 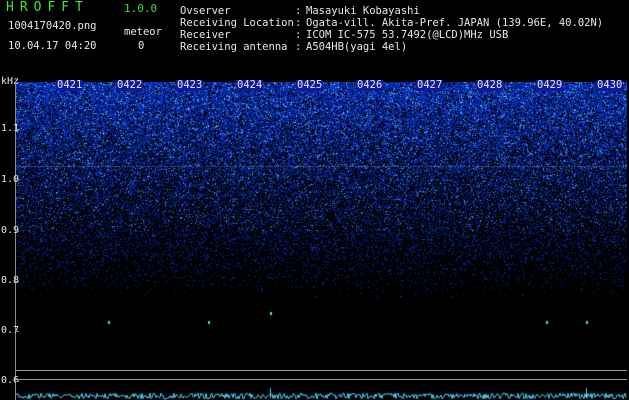 I want to click on time-label: 0425, so click(x=310, y=85).